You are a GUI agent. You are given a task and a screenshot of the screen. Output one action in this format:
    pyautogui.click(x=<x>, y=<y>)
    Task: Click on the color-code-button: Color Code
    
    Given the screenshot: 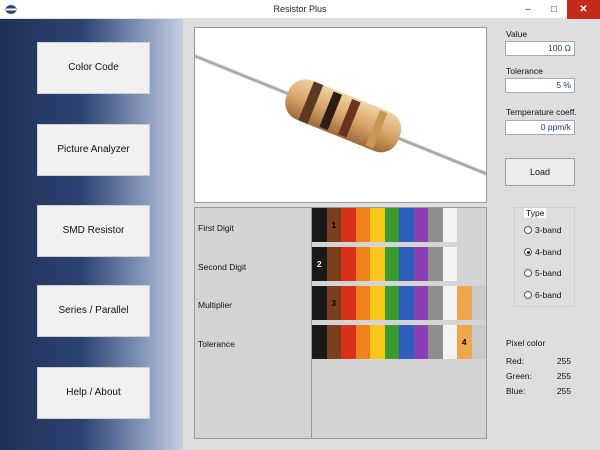 What is the action you would take?
    pyautogui.click(x=93, y=68)
    